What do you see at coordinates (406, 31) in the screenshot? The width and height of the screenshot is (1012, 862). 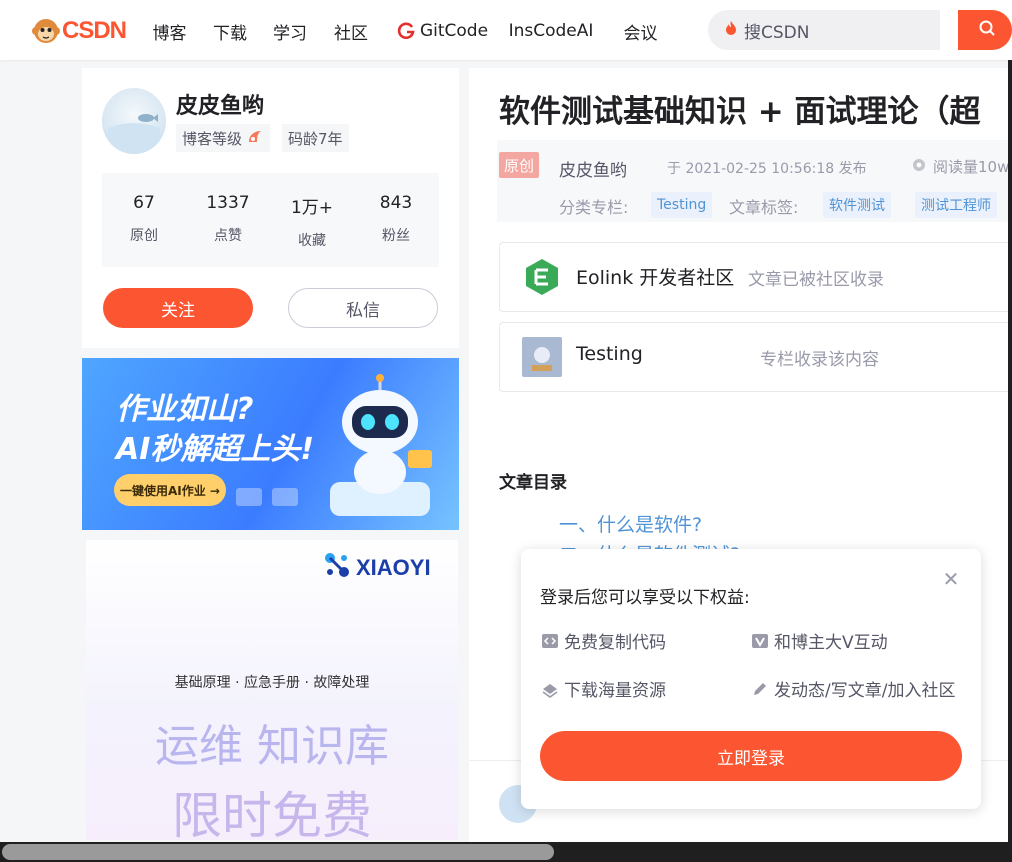 I see `gitcode-icon` at bounding box center [406, 31].